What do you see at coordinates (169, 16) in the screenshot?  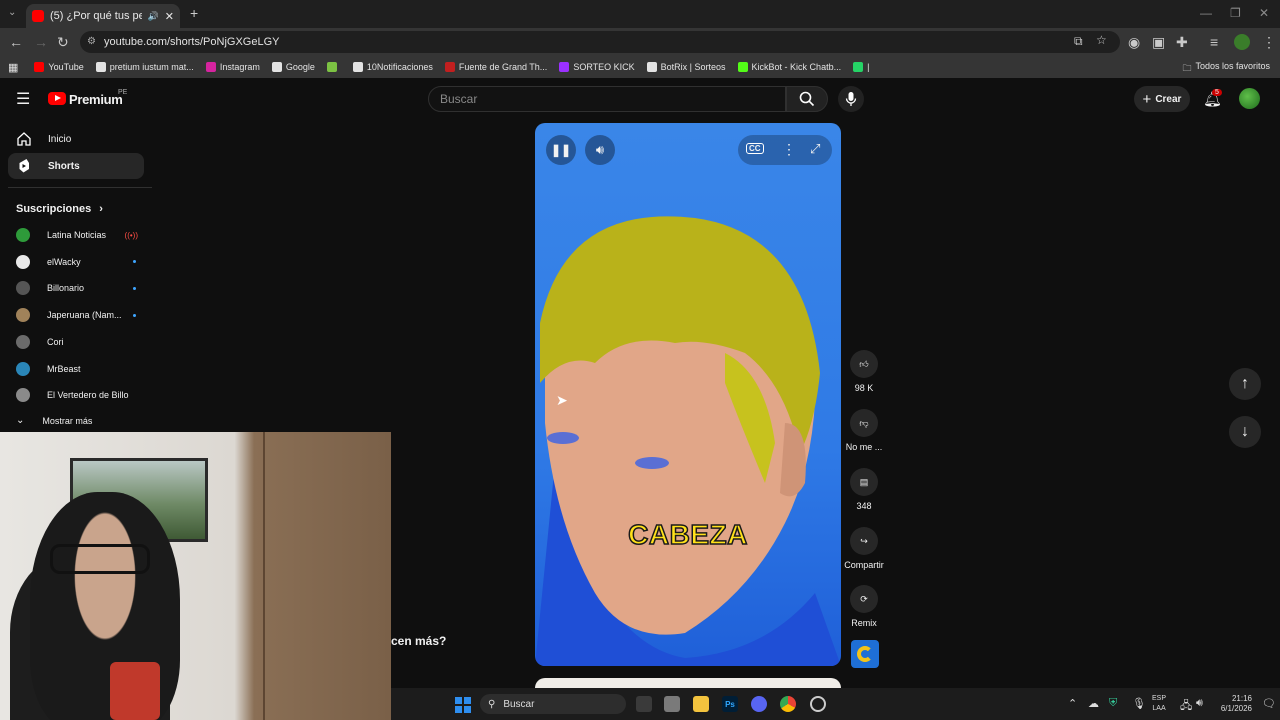 I see `tab-close-icon: ✕` at bounding box center [169, 16].